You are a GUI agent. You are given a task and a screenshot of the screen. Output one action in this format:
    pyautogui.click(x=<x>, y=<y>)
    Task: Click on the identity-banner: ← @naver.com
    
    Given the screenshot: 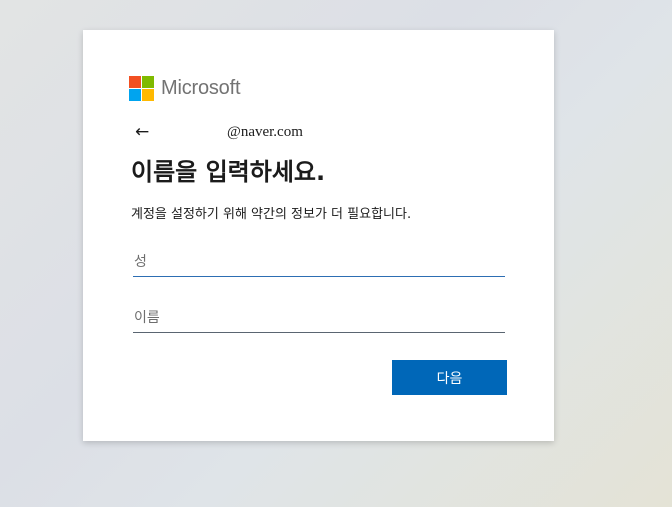 What is the action you would take?
    pyautogui.click(x=219, y=132)
    